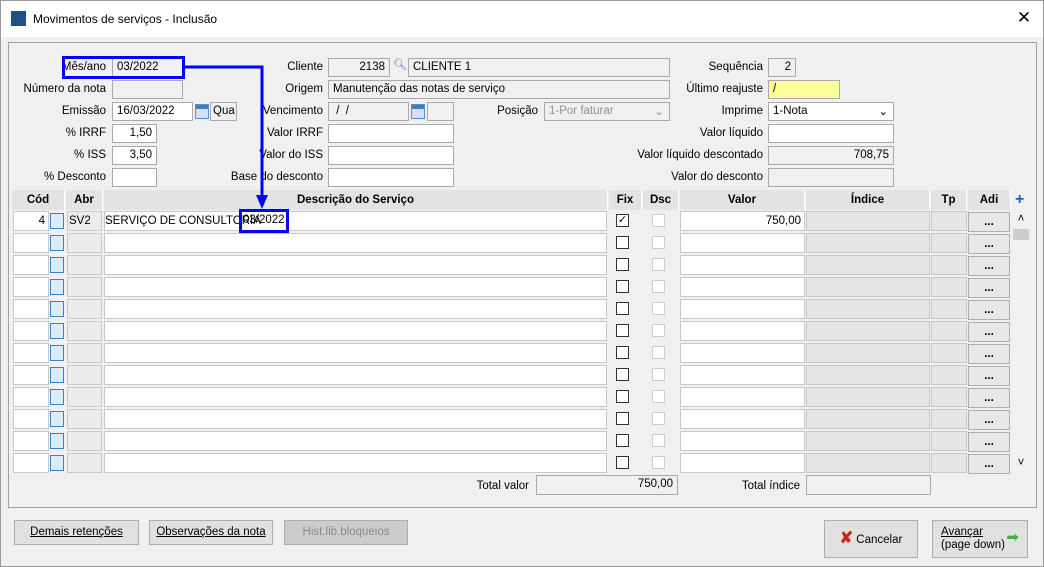 The width and height of the screenshot is (1044, 567). What do you see at coordinates (770, 486) in the screenshot?
I see `total-indice-label: Total índice` at bounding box center [770, 486].